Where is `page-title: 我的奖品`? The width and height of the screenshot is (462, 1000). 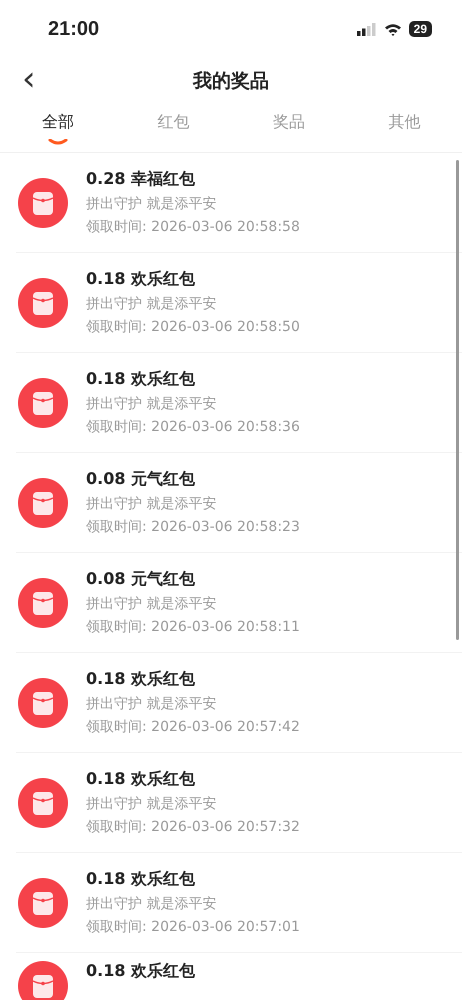 page-title: 我的奖品 is located at coordinates (231, 81).